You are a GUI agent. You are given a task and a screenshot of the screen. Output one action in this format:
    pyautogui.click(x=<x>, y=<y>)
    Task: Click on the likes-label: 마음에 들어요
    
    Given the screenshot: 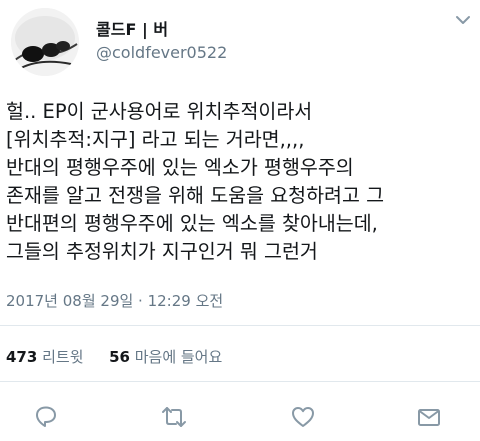 What is the action you would take?
    pyautogui.click(x=179, y=357)
    